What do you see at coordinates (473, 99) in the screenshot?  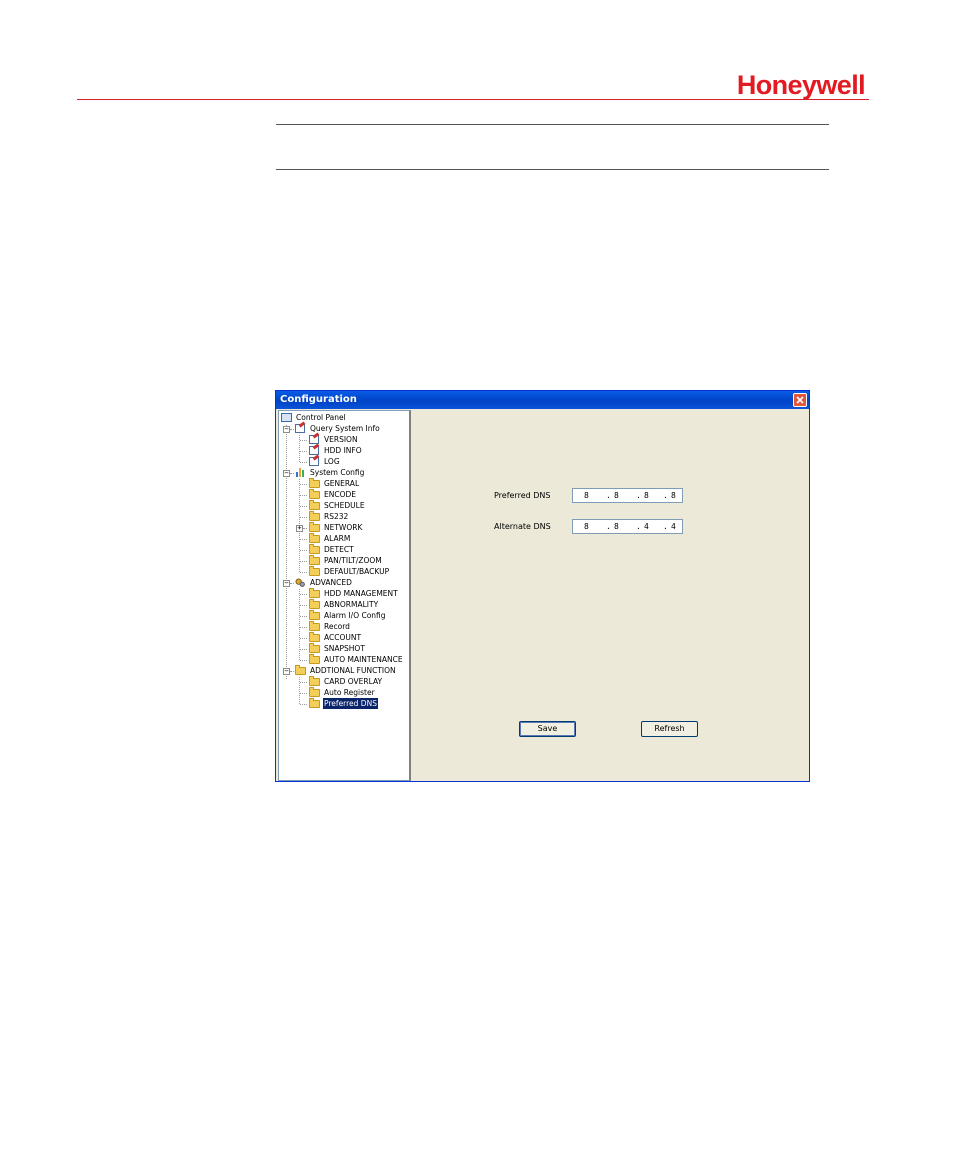 I see `header-red-rule` at bounding box center [473, 99].